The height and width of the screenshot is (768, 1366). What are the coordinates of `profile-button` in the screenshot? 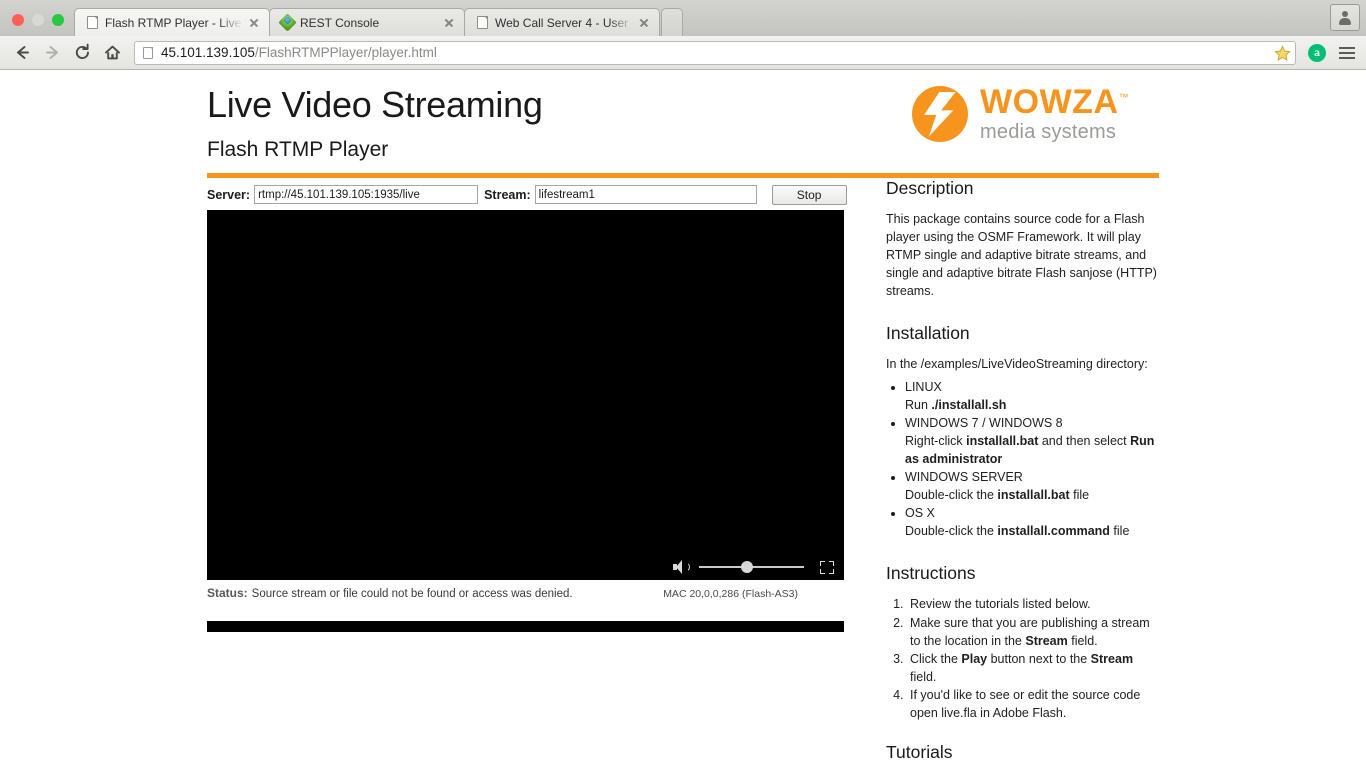 It's located at (1345, 17).